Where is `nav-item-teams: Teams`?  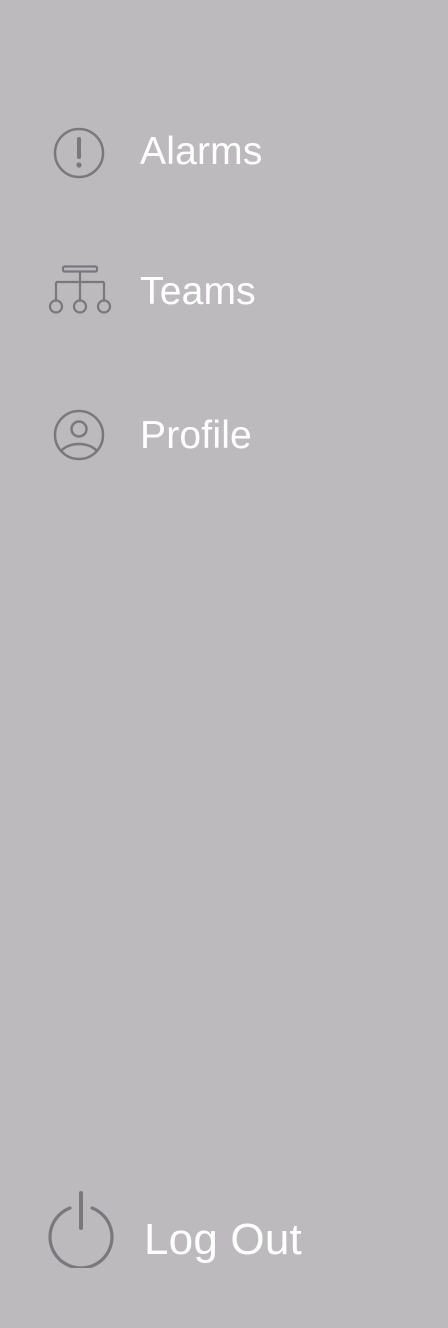 nav-item-teams: Teams is located at coordinates (224, 290).